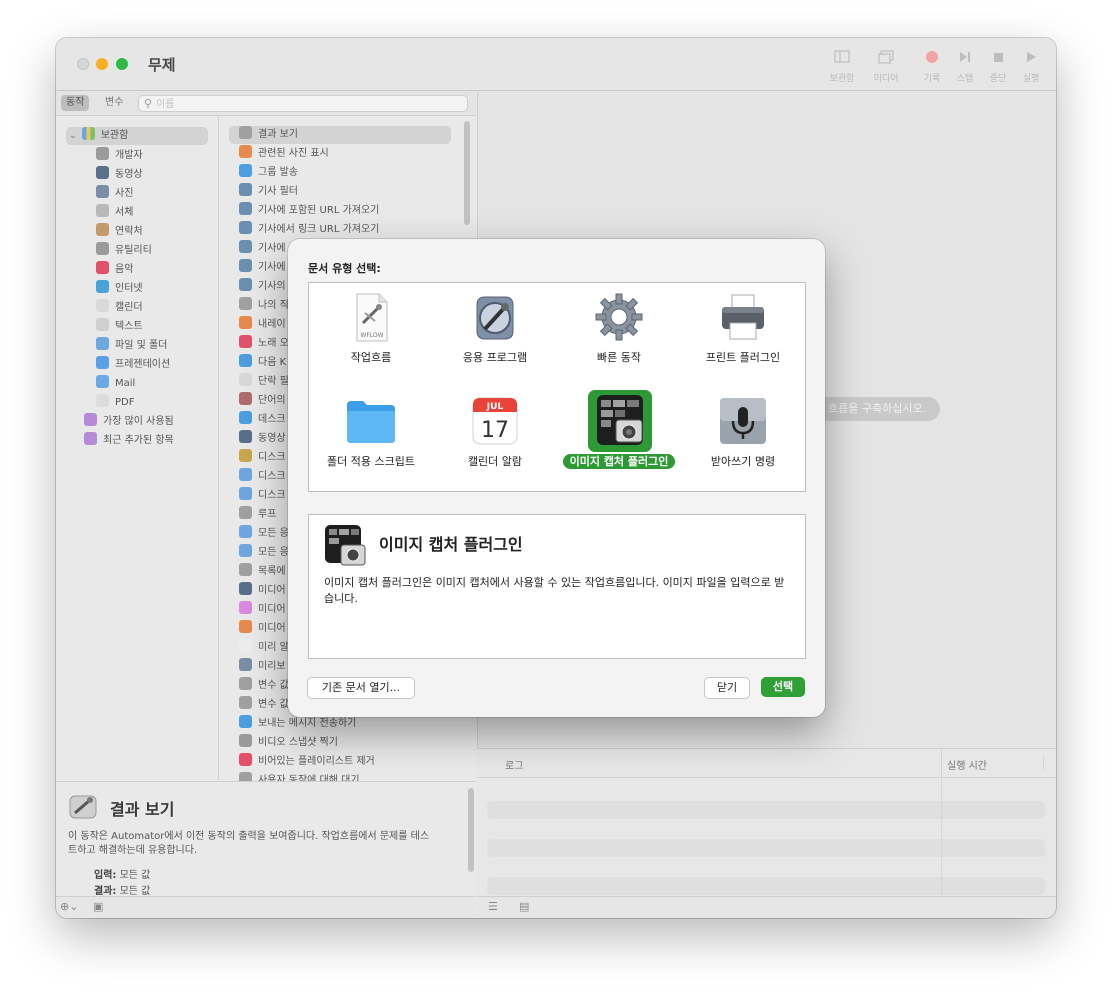  I want to click on tab-actions: 동작, so click(75, 103).